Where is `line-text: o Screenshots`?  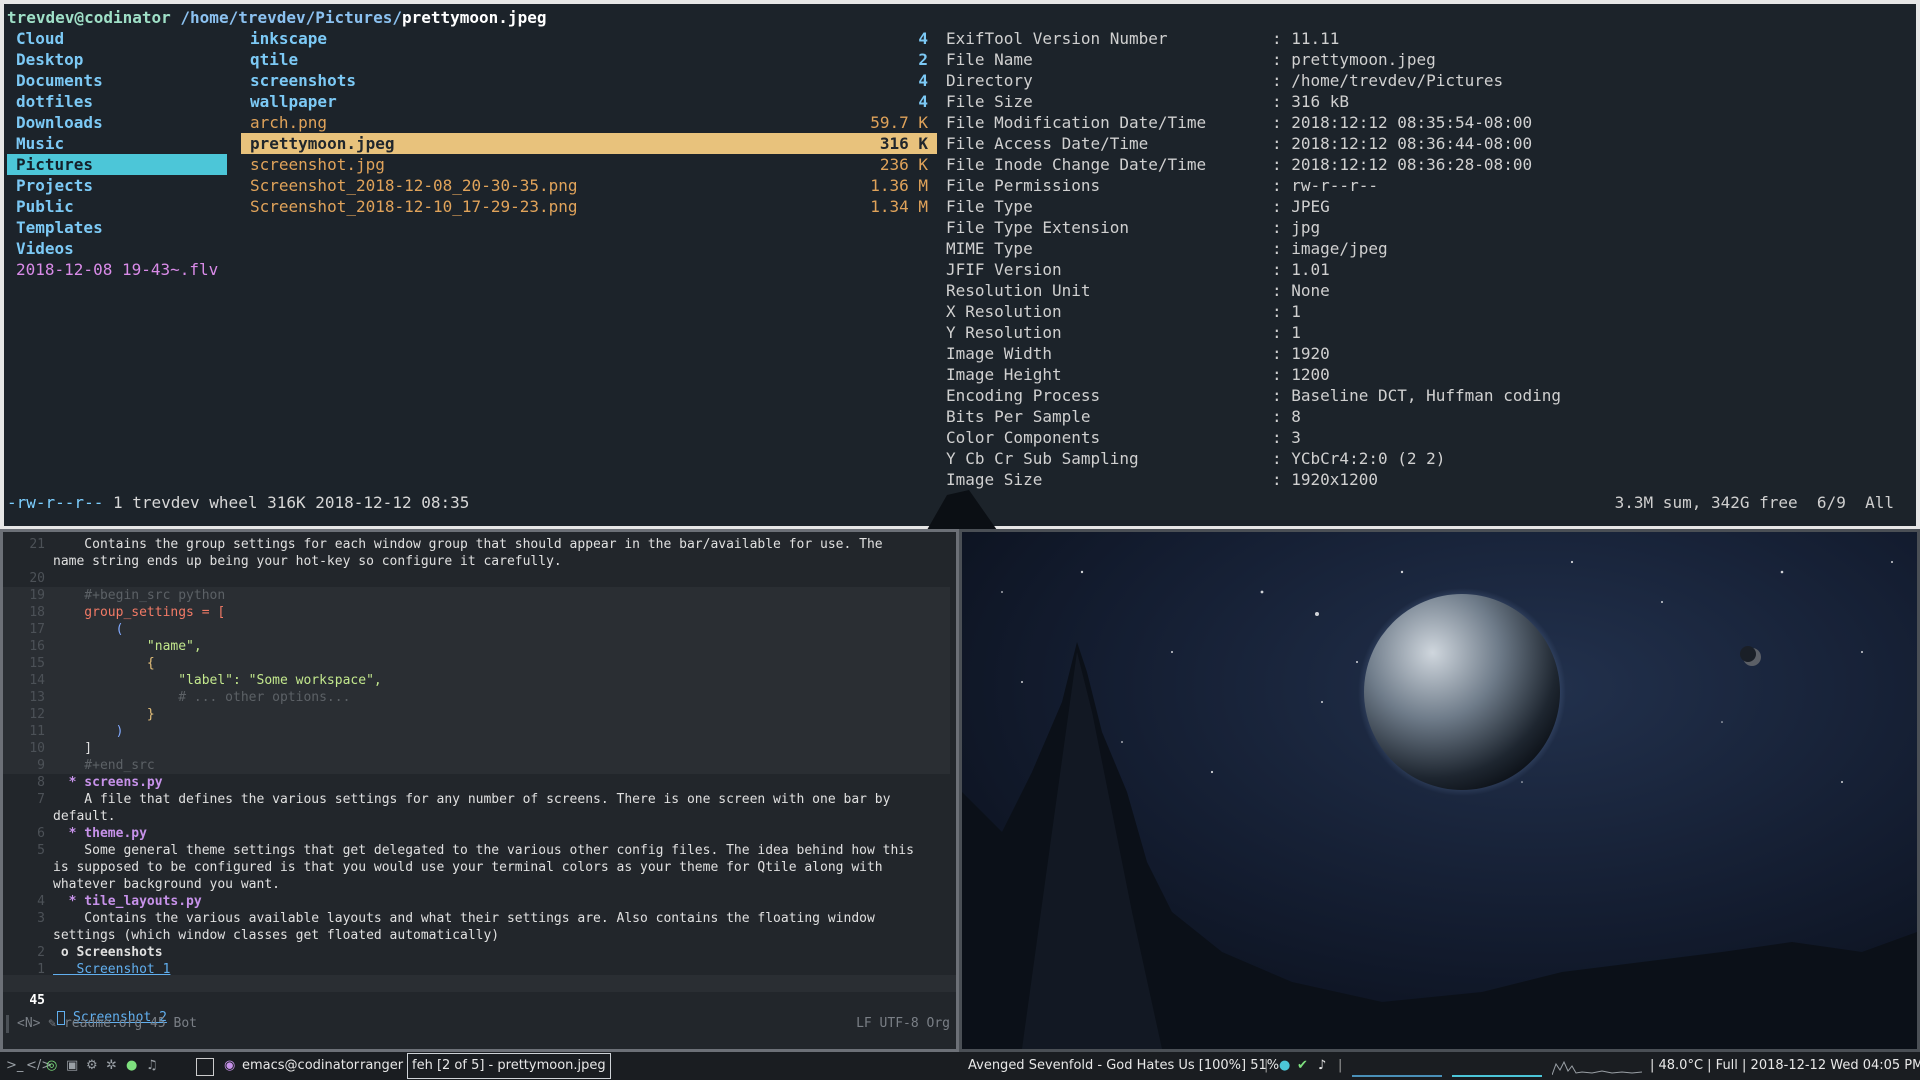 line-text: o Screenshots is located at coordinates (108, 952).